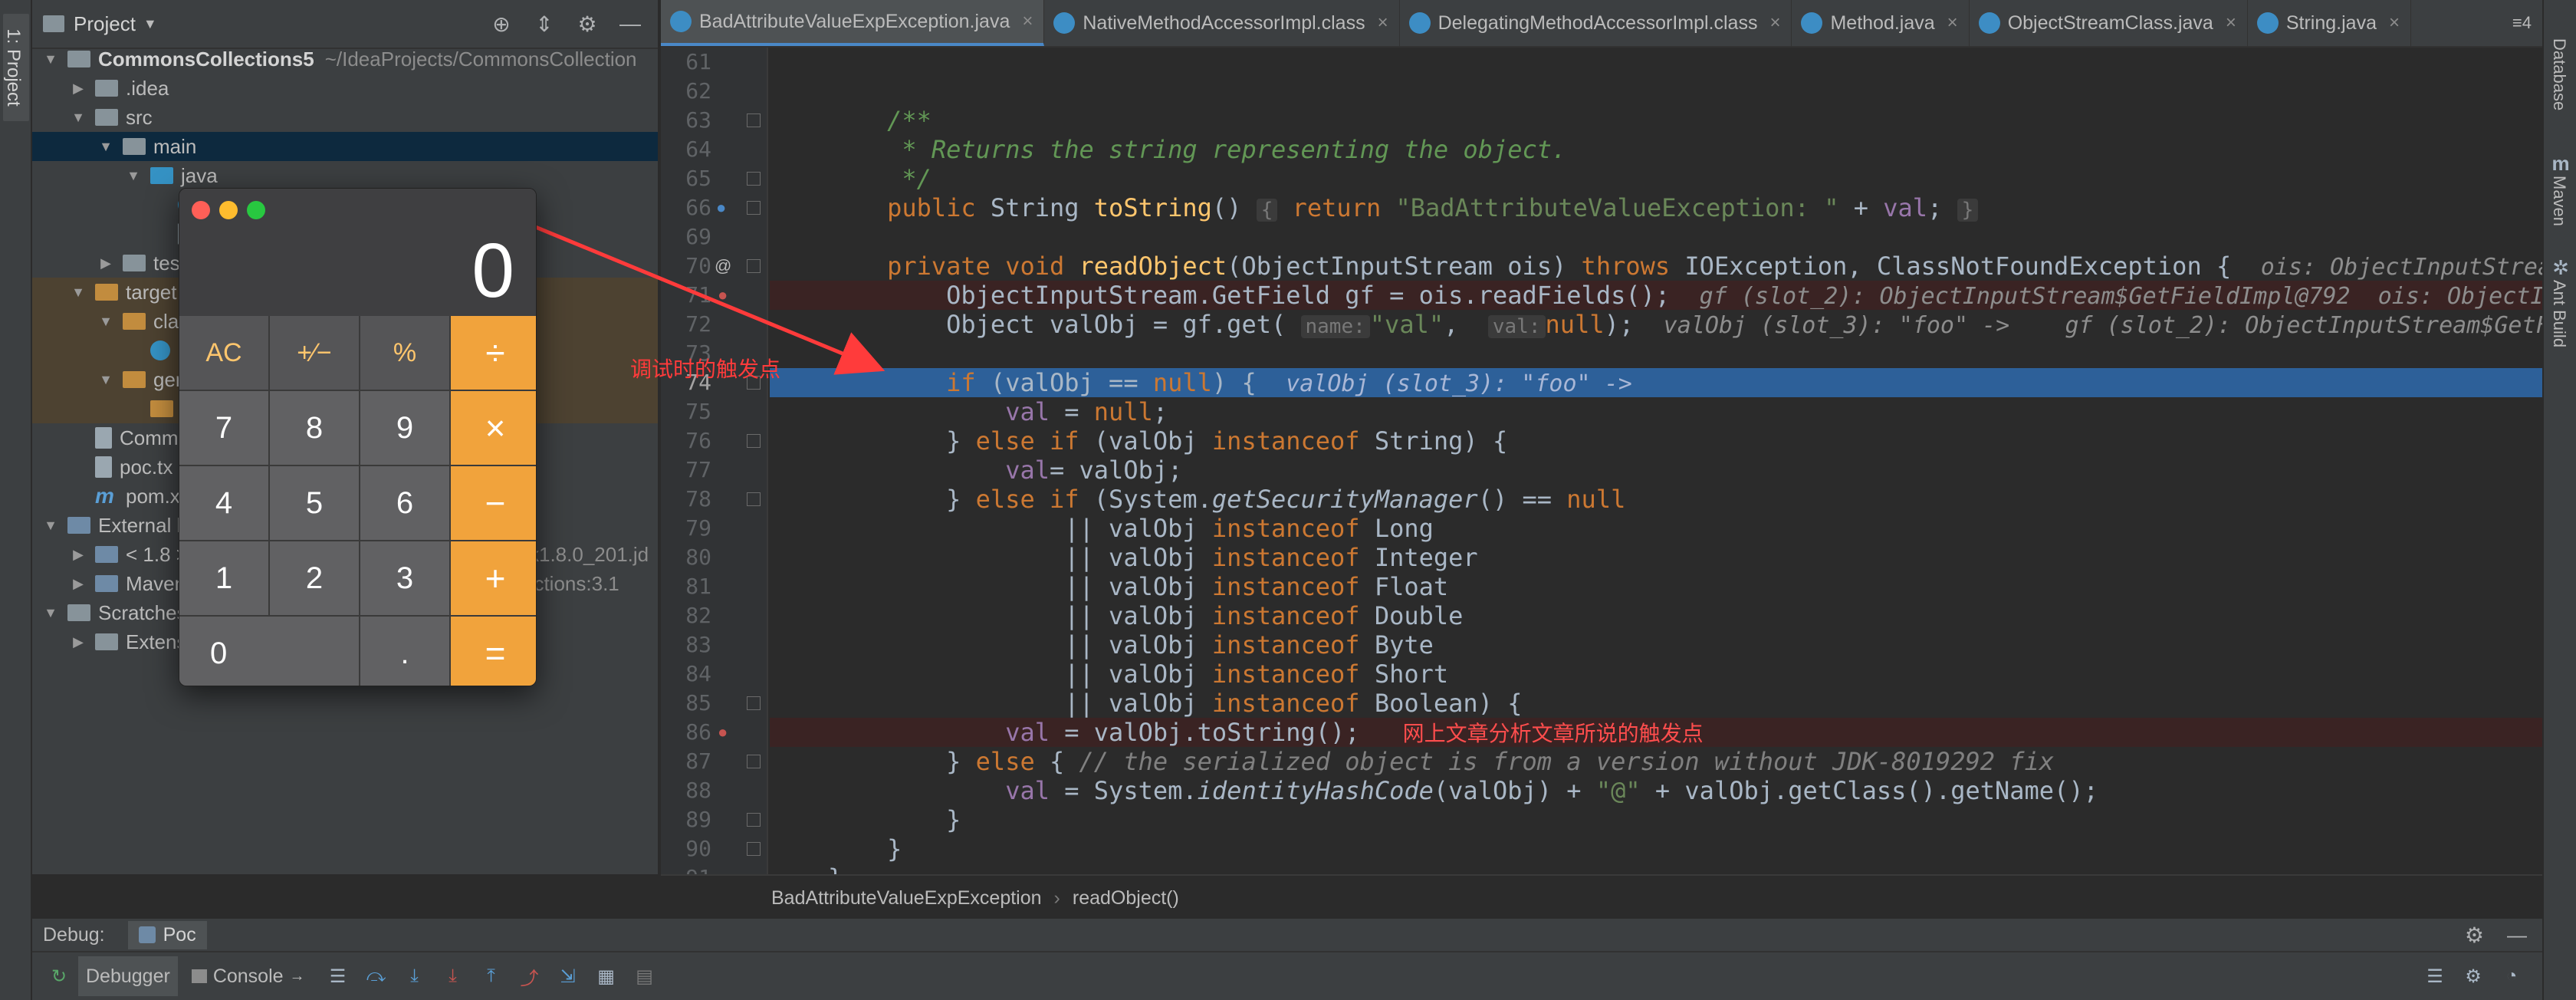 The height and width of the screenshot is (1000, 2576). I want to click on line-number: 90, so click(686, 848).